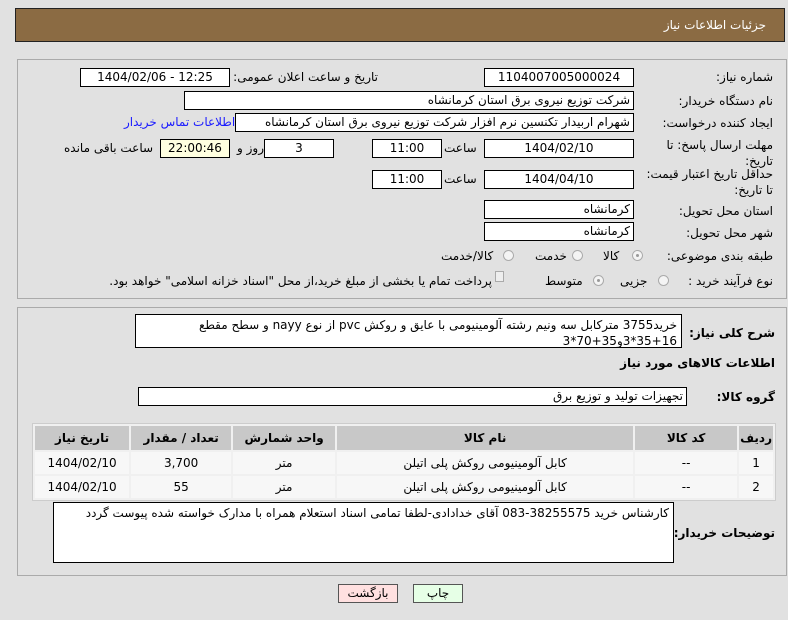 The image size is (788, 620). Describe the element at coordinates (663, 280) in the screenshot. I see `process-radio-minor` at that location.